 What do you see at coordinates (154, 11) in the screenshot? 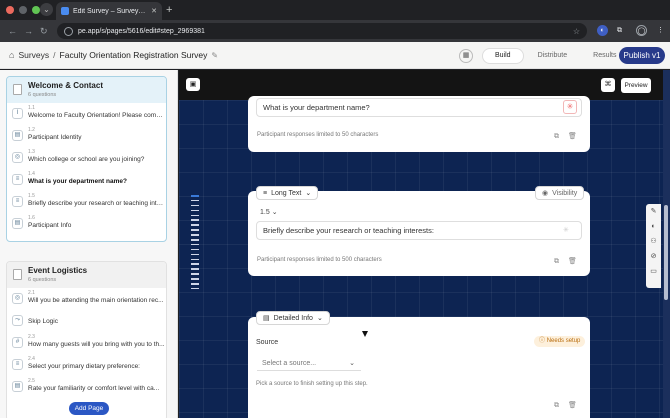
I see `tab-close-icon: ✕` at bounding box center [154, 11].